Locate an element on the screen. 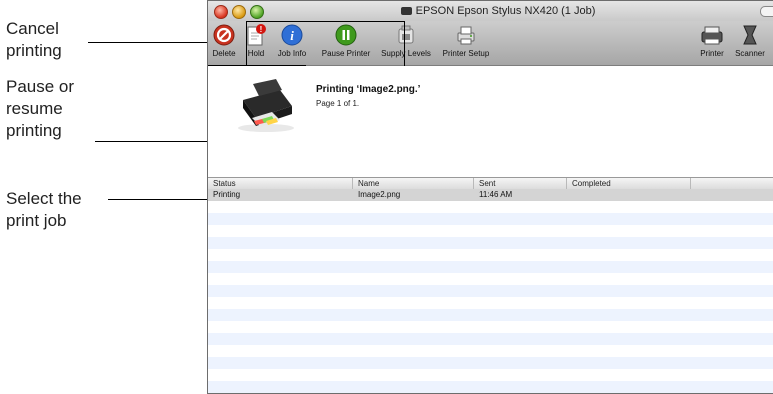 The height and width of the screenshot is (394, 773). printer-tab-button: Printer is located at coordinates (712, 40).